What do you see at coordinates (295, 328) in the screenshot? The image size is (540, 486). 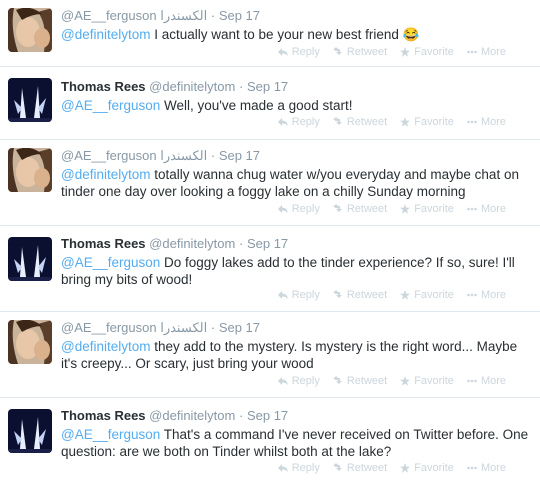 I see `tweet-header: @AE__ferguson الكسندرا · Sep 17` at bounding box center [295, 328].